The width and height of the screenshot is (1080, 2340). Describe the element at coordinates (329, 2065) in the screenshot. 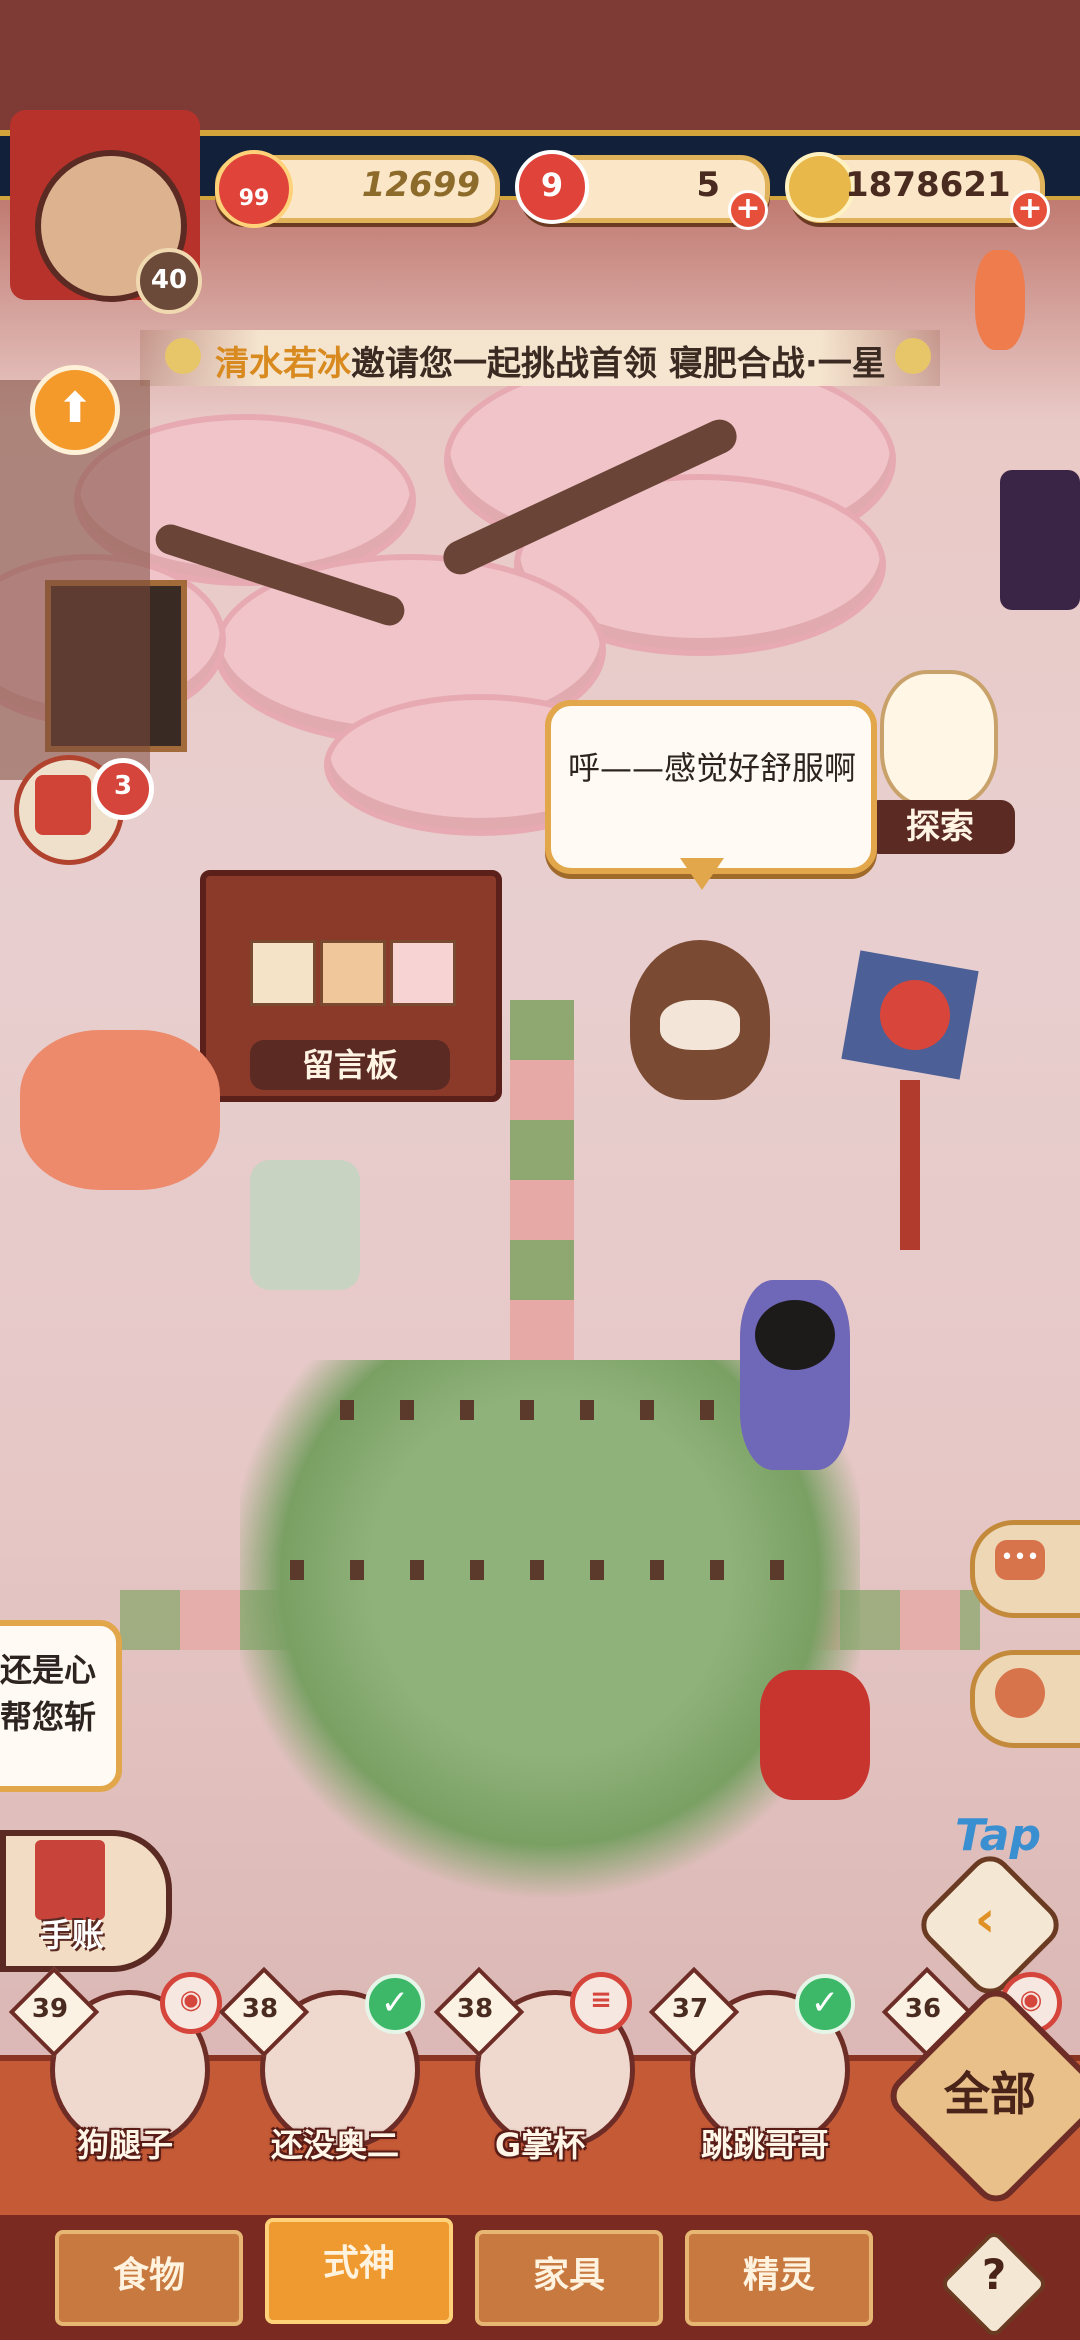

I see `shikigami-card: 38 ✓ 还没奥二` at that location.